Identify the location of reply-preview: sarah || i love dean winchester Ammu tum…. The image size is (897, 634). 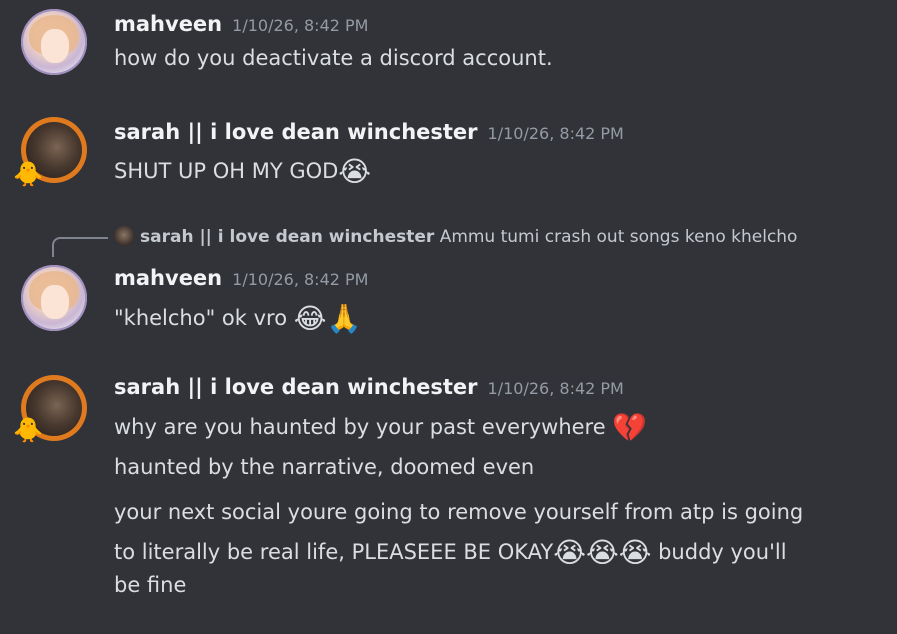
(455, 236).